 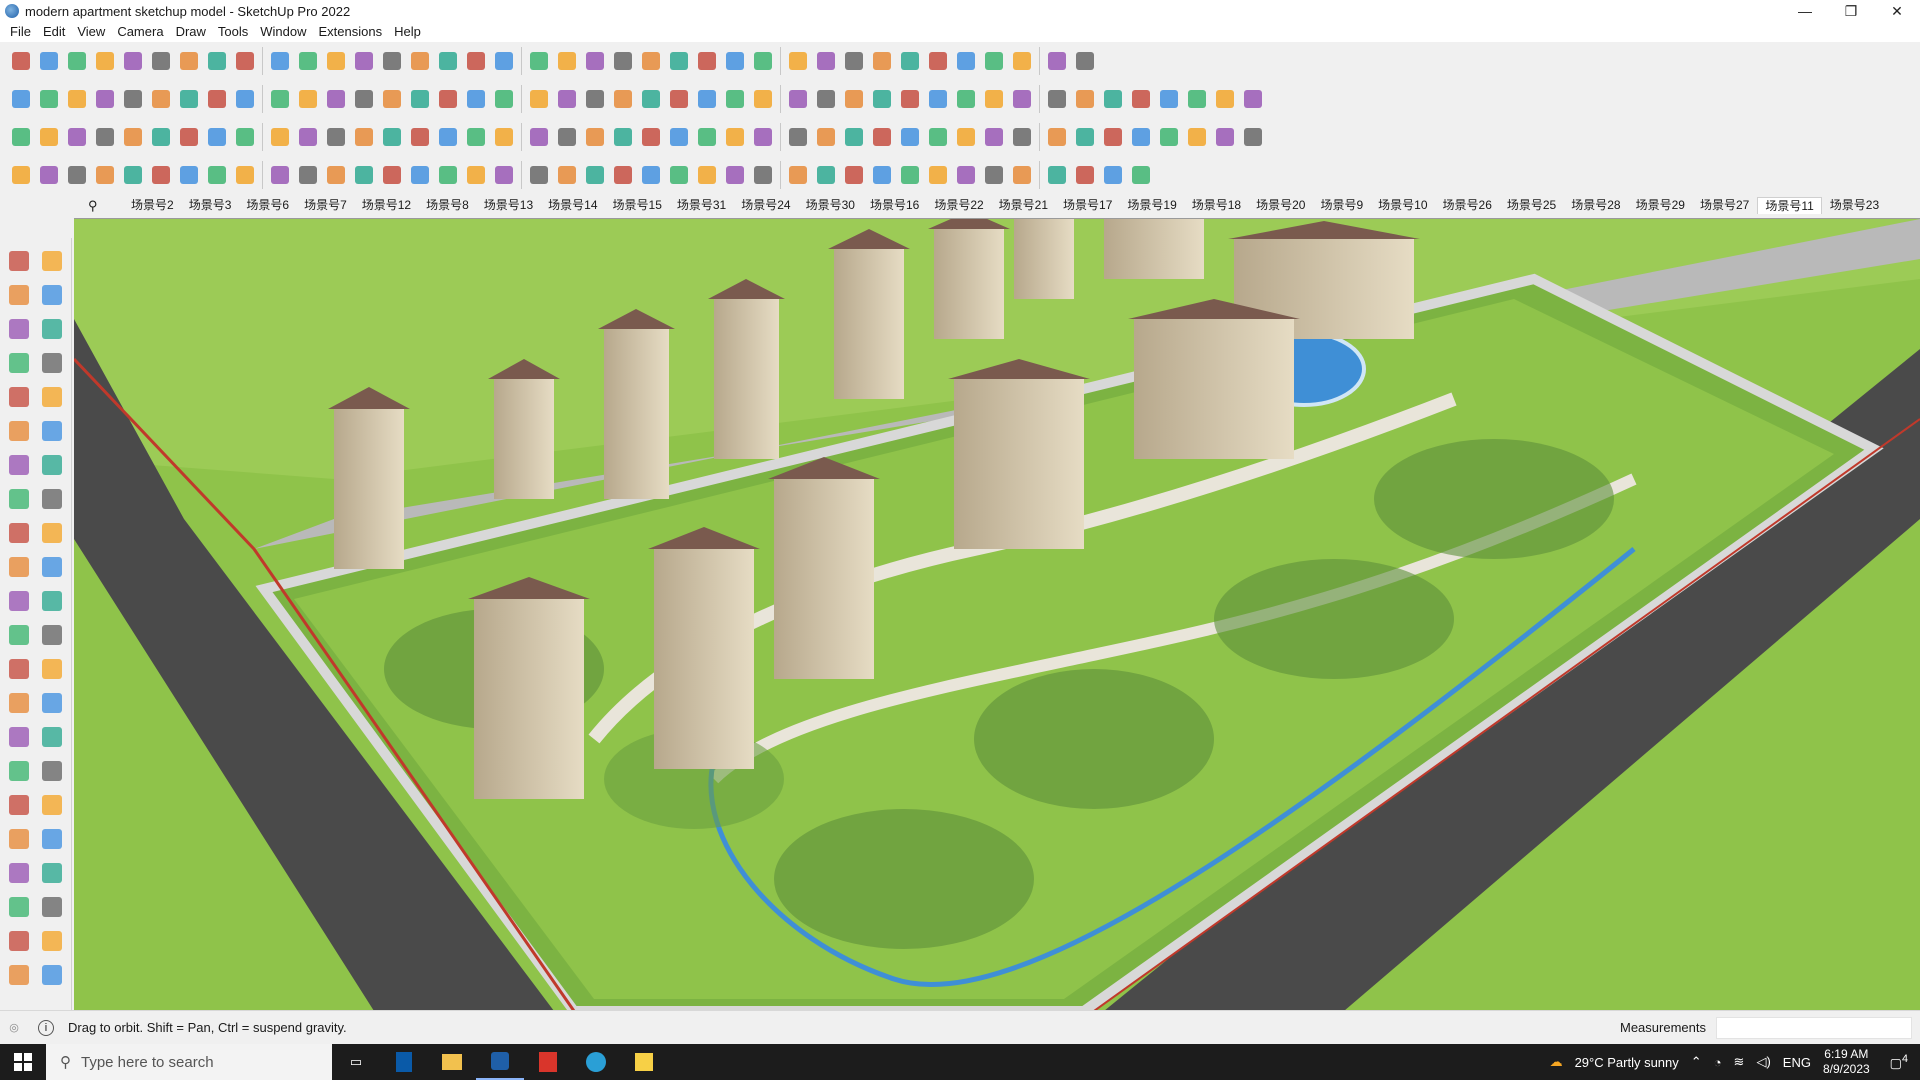 I want to click on scene-tab: 场景号3, so click(x=210, y=205).